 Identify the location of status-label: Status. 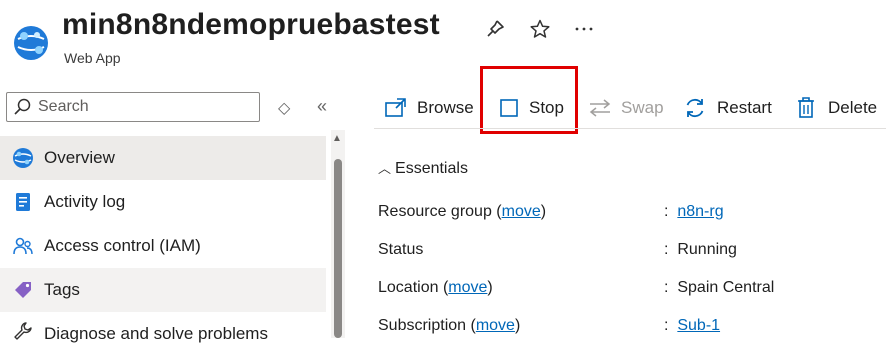
(401, 249).